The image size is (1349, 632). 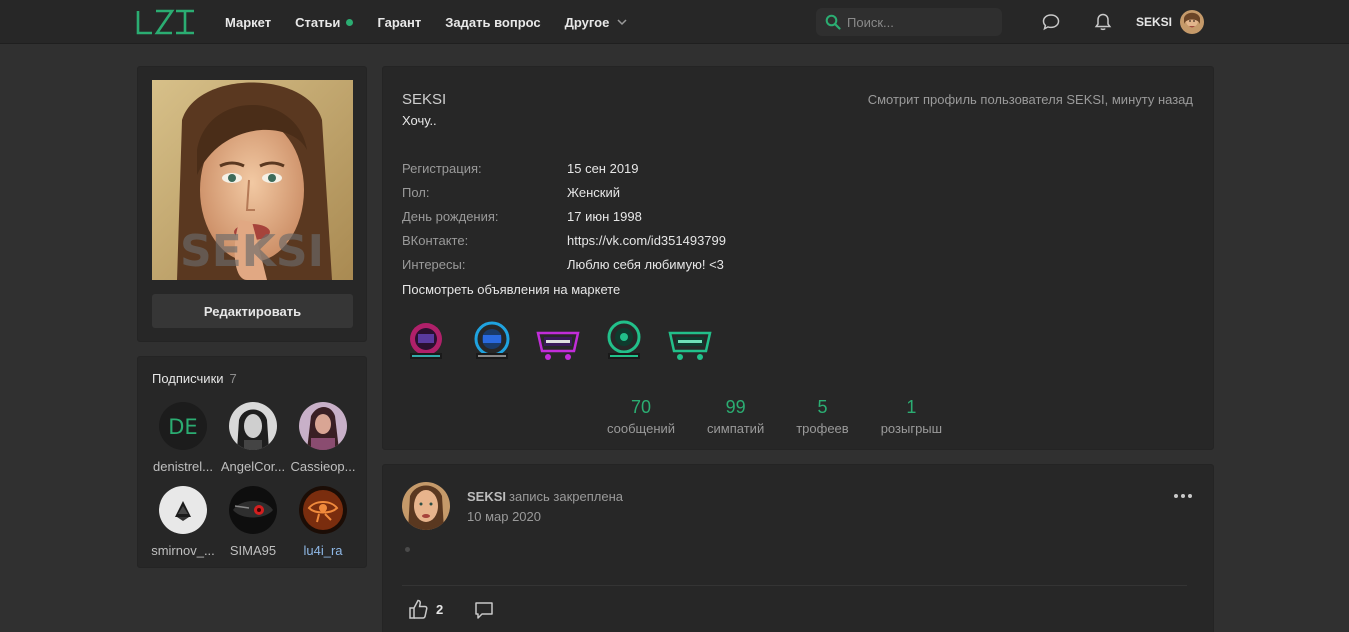 What do you see at coordinates (622, 22) in the screenshot?
I see `chevron-down-icon` at bounding box center [622, 22].